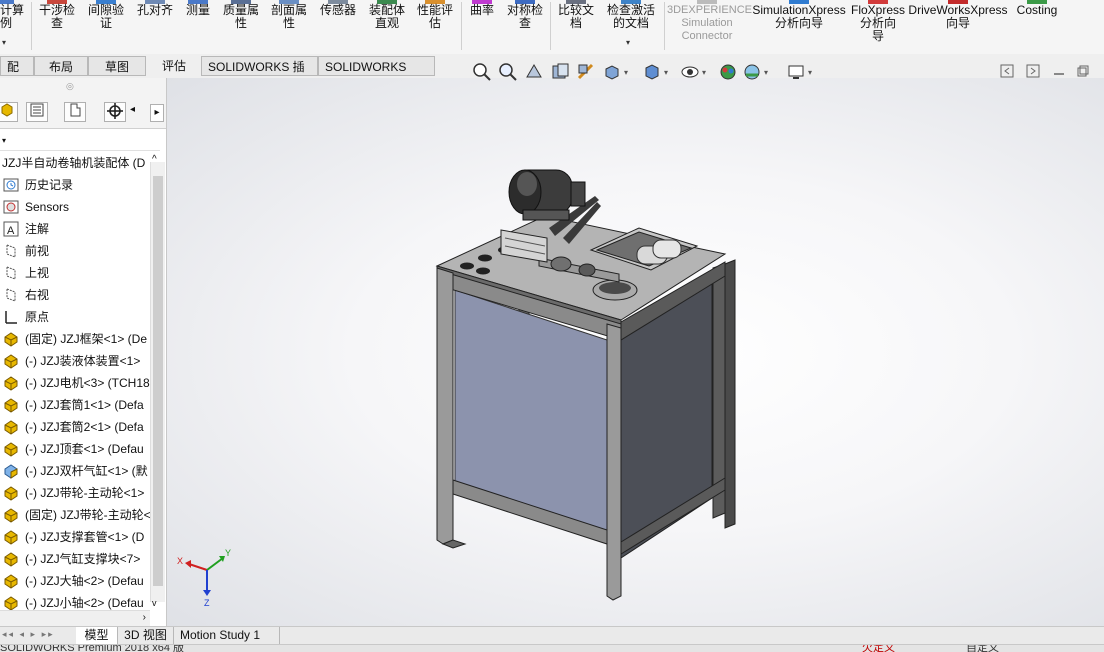 The height and width of the screenshot is (652, 1104). Describe the element at coordinates (146, 635) in the screenshot. I see `tab-3d-view: 3D 视图` at that location.